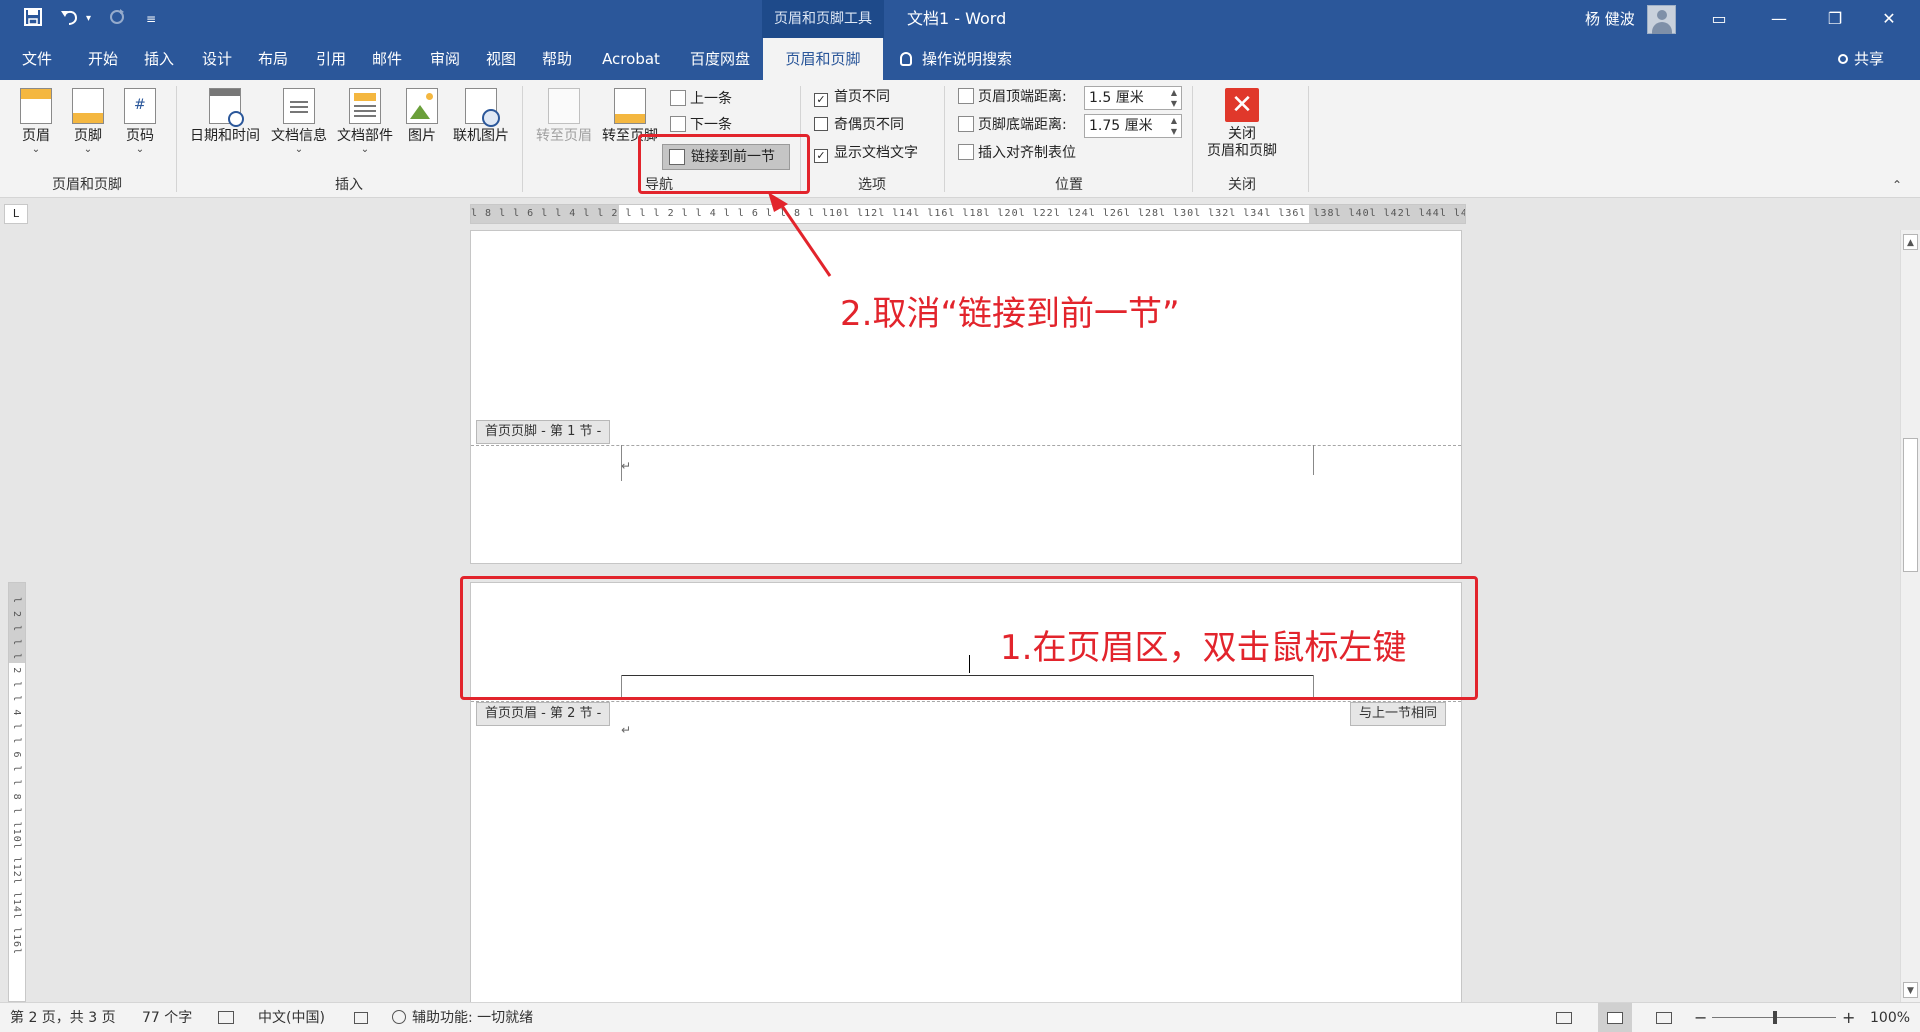  I want to click on header-button: 页眉 ⌄, so click(36, 121).